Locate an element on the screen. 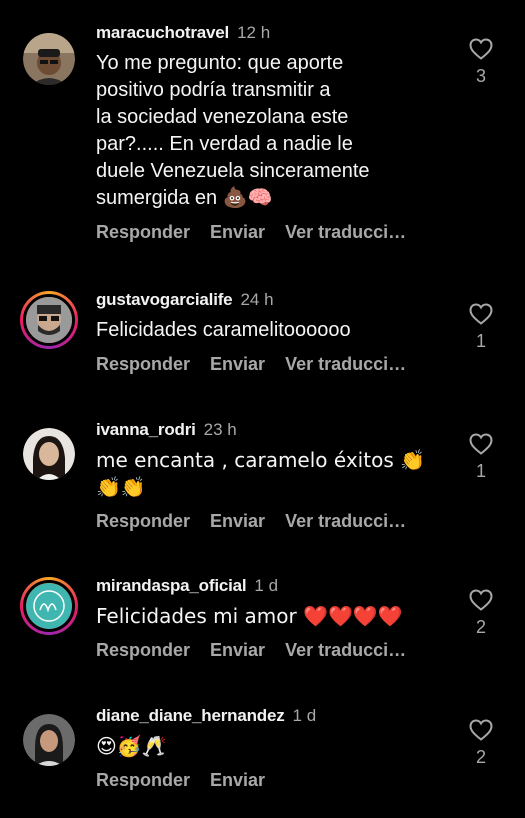 The height and width of the screenshot is (818, 525). username: gustavogarcialife is located at coordinates (164, 299).